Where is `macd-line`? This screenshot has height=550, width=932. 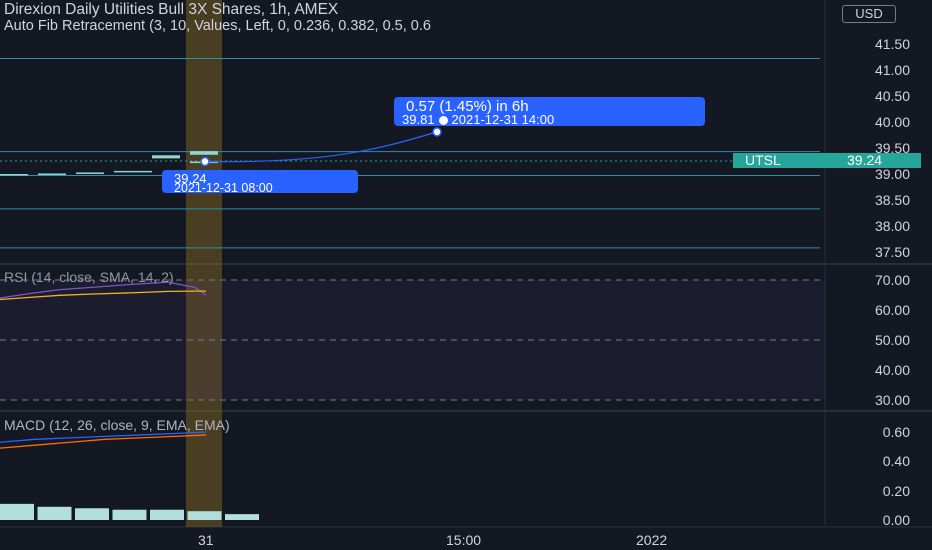
macd-line is located at coordinates (103, 437).